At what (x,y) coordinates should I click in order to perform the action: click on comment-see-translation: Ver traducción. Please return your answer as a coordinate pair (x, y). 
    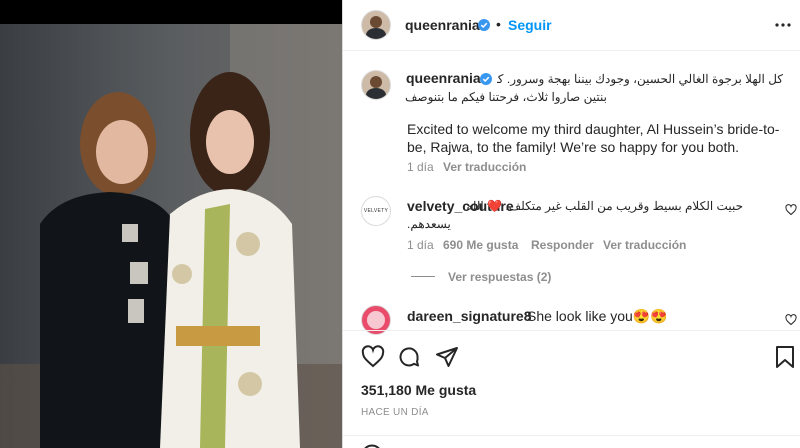
    Looking at the image, I should click on (644, 245).